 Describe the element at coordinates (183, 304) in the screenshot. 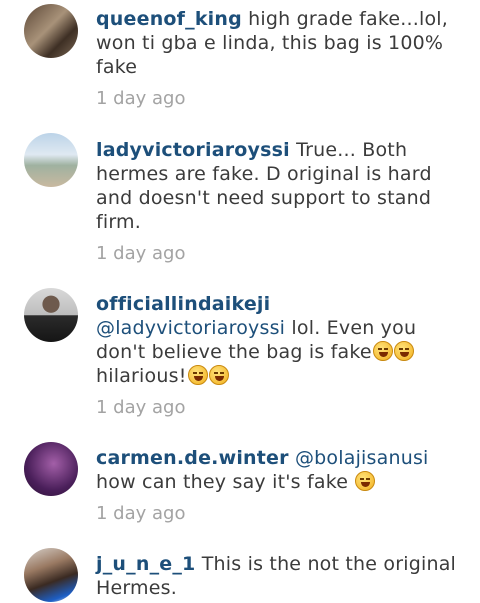

I see `comment-username: officiallindaikeji` at that location.